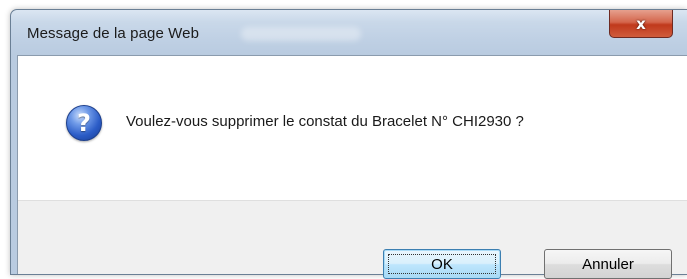 This screenshot has height=279, width=687. What do you see at coordinates (608, 264) in the screenshot?
I see `cancel-button-label: Annuler` at bounding box center [608, 264].